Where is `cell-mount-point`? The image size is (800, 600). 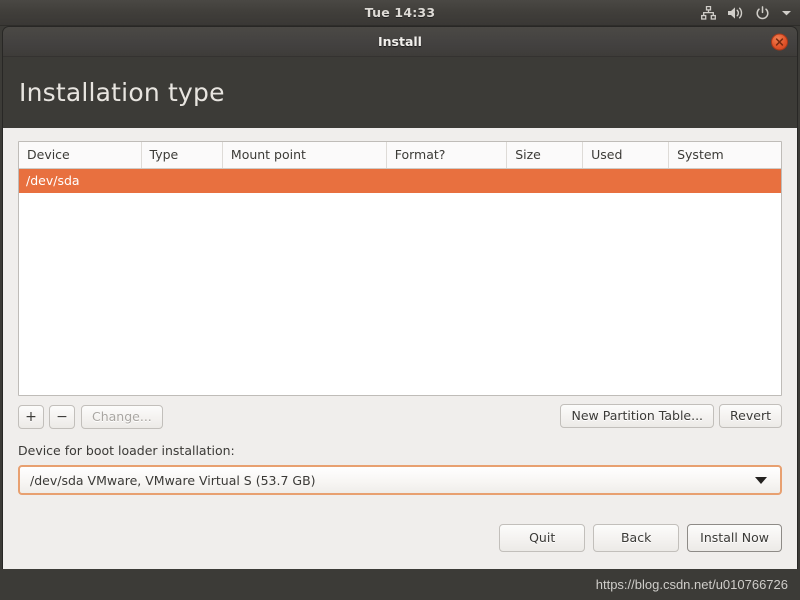
cell-mount-point is located at coordinates (304, 180).